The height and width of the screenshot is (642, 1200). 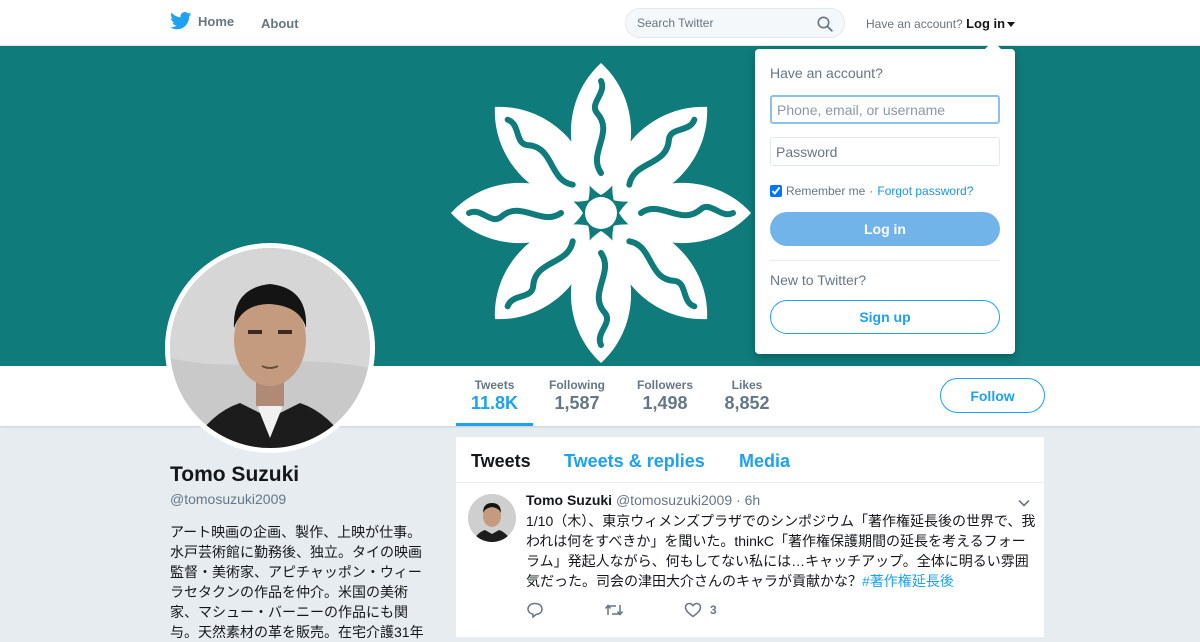 What do you see at coordinates (747, 403) in the screenshot?
I see `stat-value: 8,852` at bounding box center [747, 403].